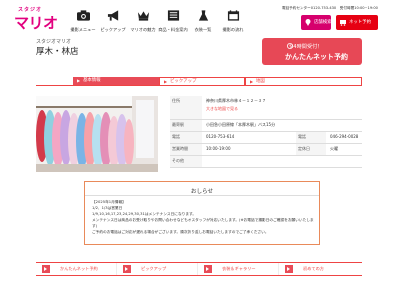 The height and width of the screenshot is (300, 400). What do you see at coordinates (306, 47) in the screenshot?
I see `cta-line1: 24時間受付！` at bounding box center [306, 47].